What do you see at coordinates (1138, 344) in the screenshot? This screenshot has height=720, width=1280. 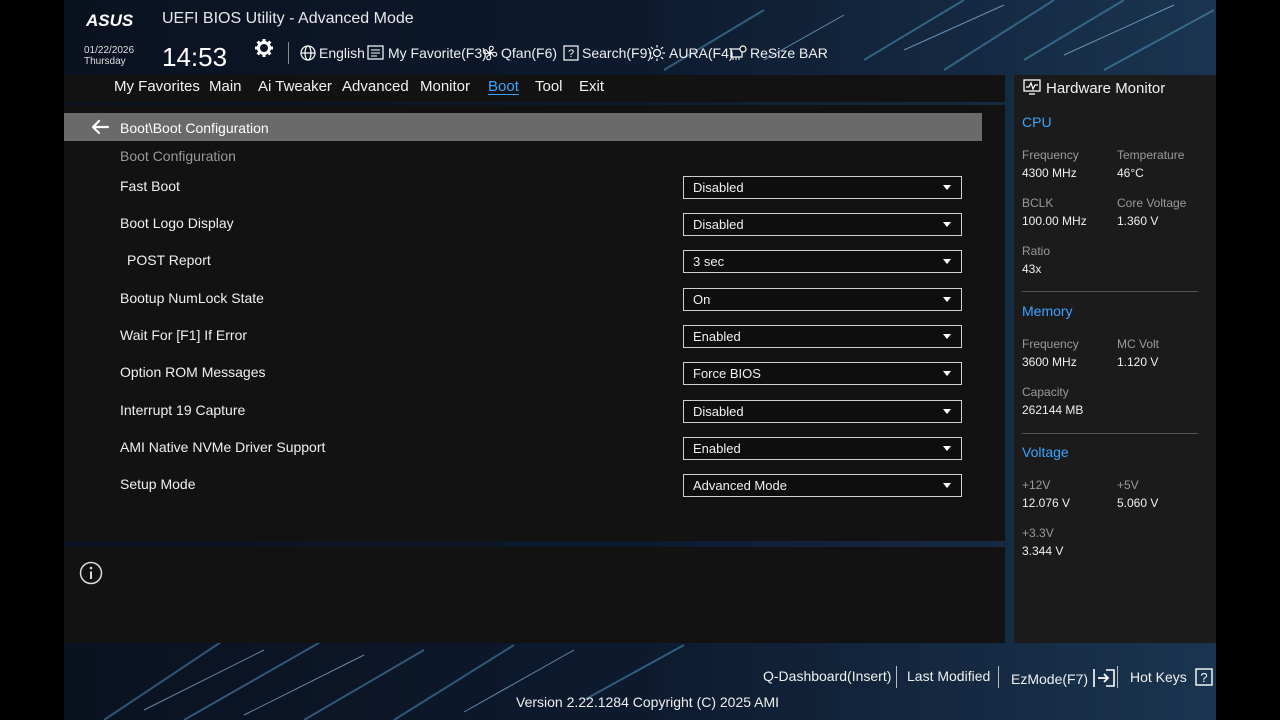 I see `mc-volt-label: MC Volt` at bounding box center [1138, 344].